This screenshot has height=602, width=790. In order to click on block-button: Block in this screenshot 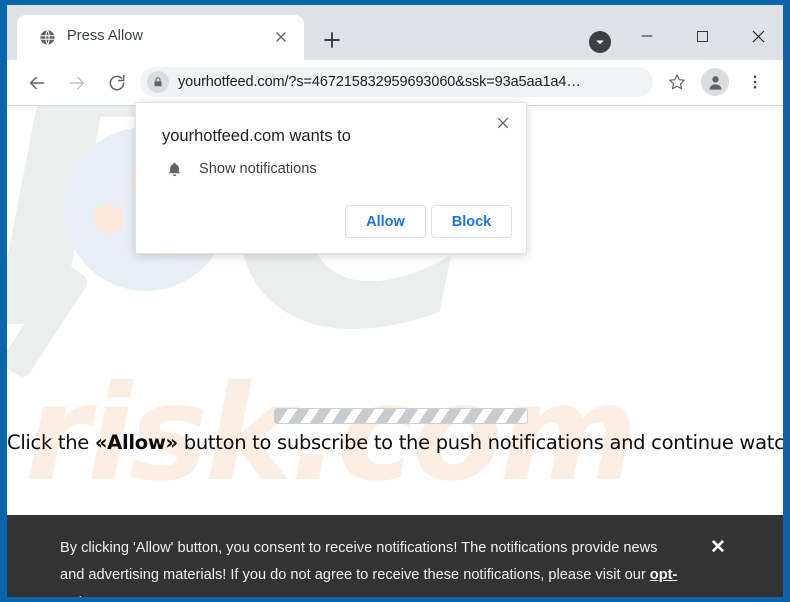, I will do `click(471, 221)`.